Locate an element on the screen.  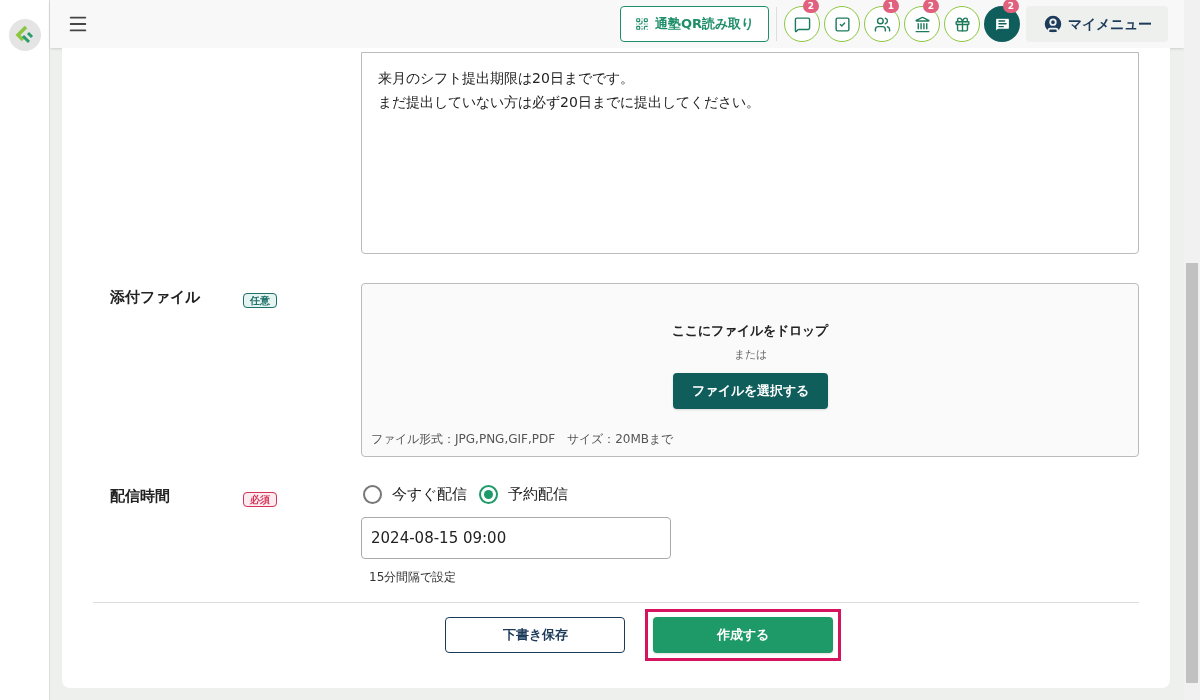
notification-badge: 1 is located at coordinates (891, 6).